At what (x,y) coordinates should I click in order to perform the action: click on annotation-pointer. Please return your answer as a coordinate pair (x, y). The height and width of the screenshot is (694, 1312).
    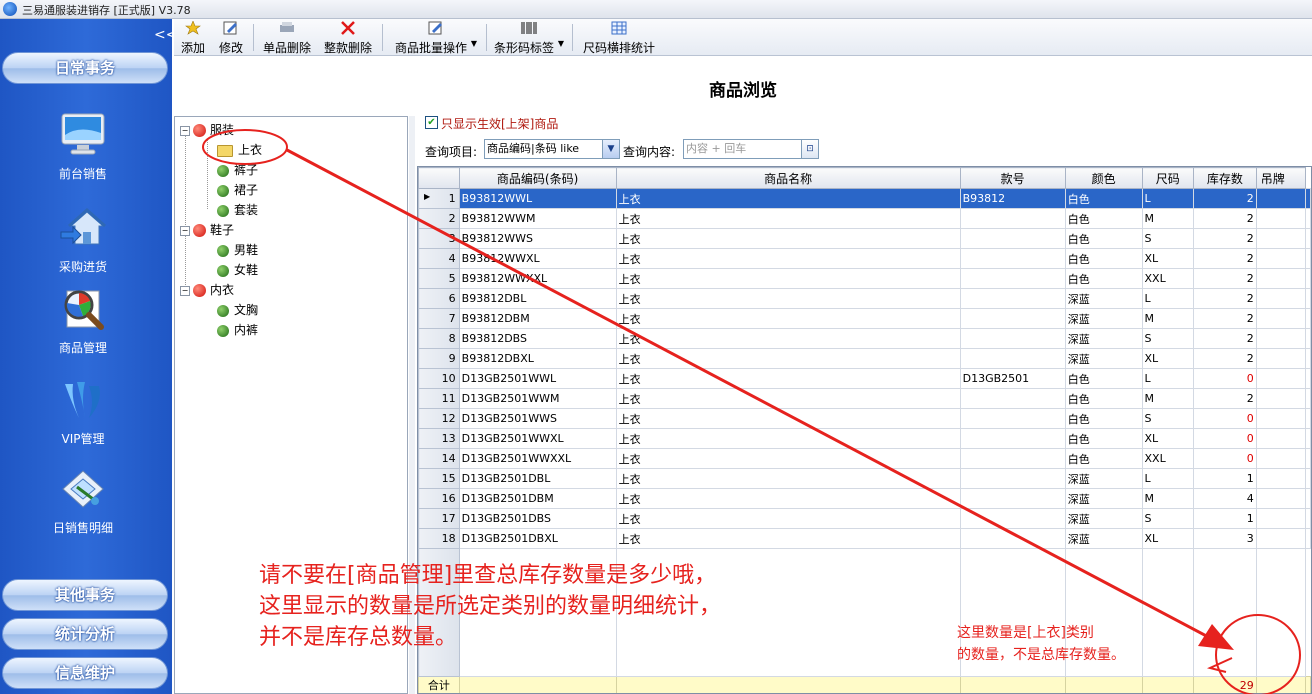
    Looking at the image, I should click on (1219, 665).